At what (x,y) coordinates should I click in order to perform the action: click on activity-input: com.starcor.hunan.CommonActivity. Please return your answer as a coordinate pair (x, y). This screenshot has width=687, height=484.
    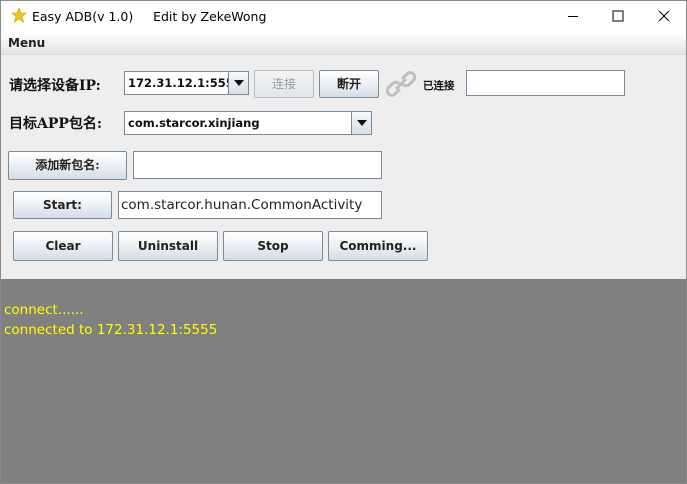
    Looking at the image, I should click on (250, 205).